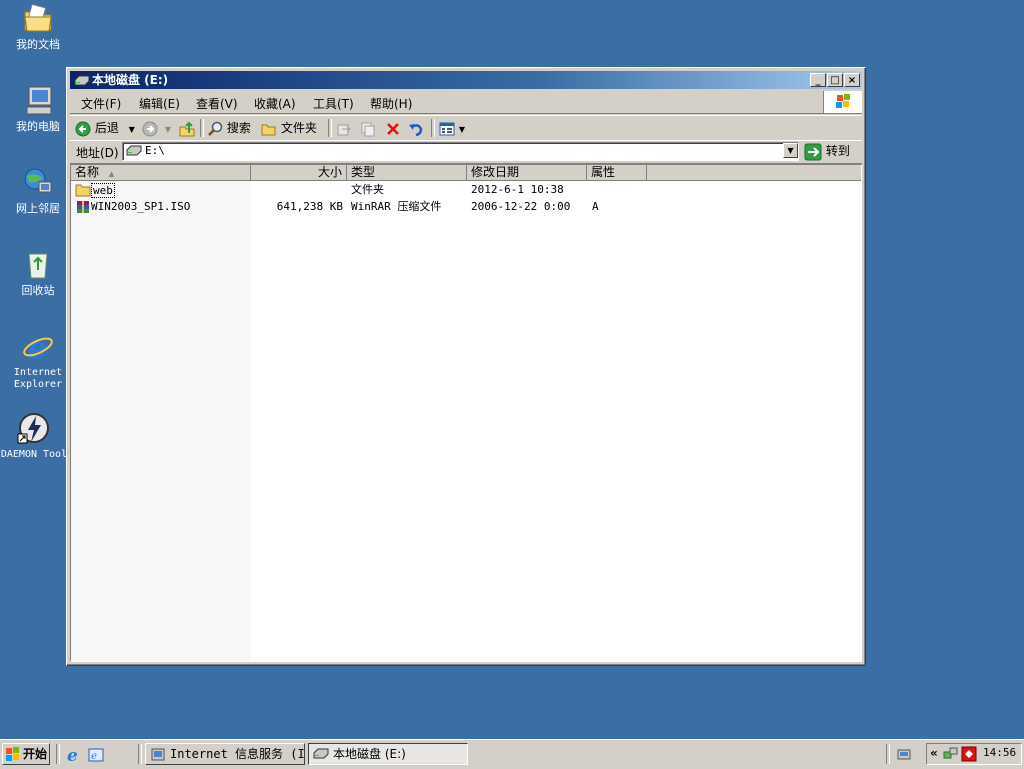 The height and width of the screenshot is (769, 1024). I want to click on my-documents-icon, so click(38, 19).